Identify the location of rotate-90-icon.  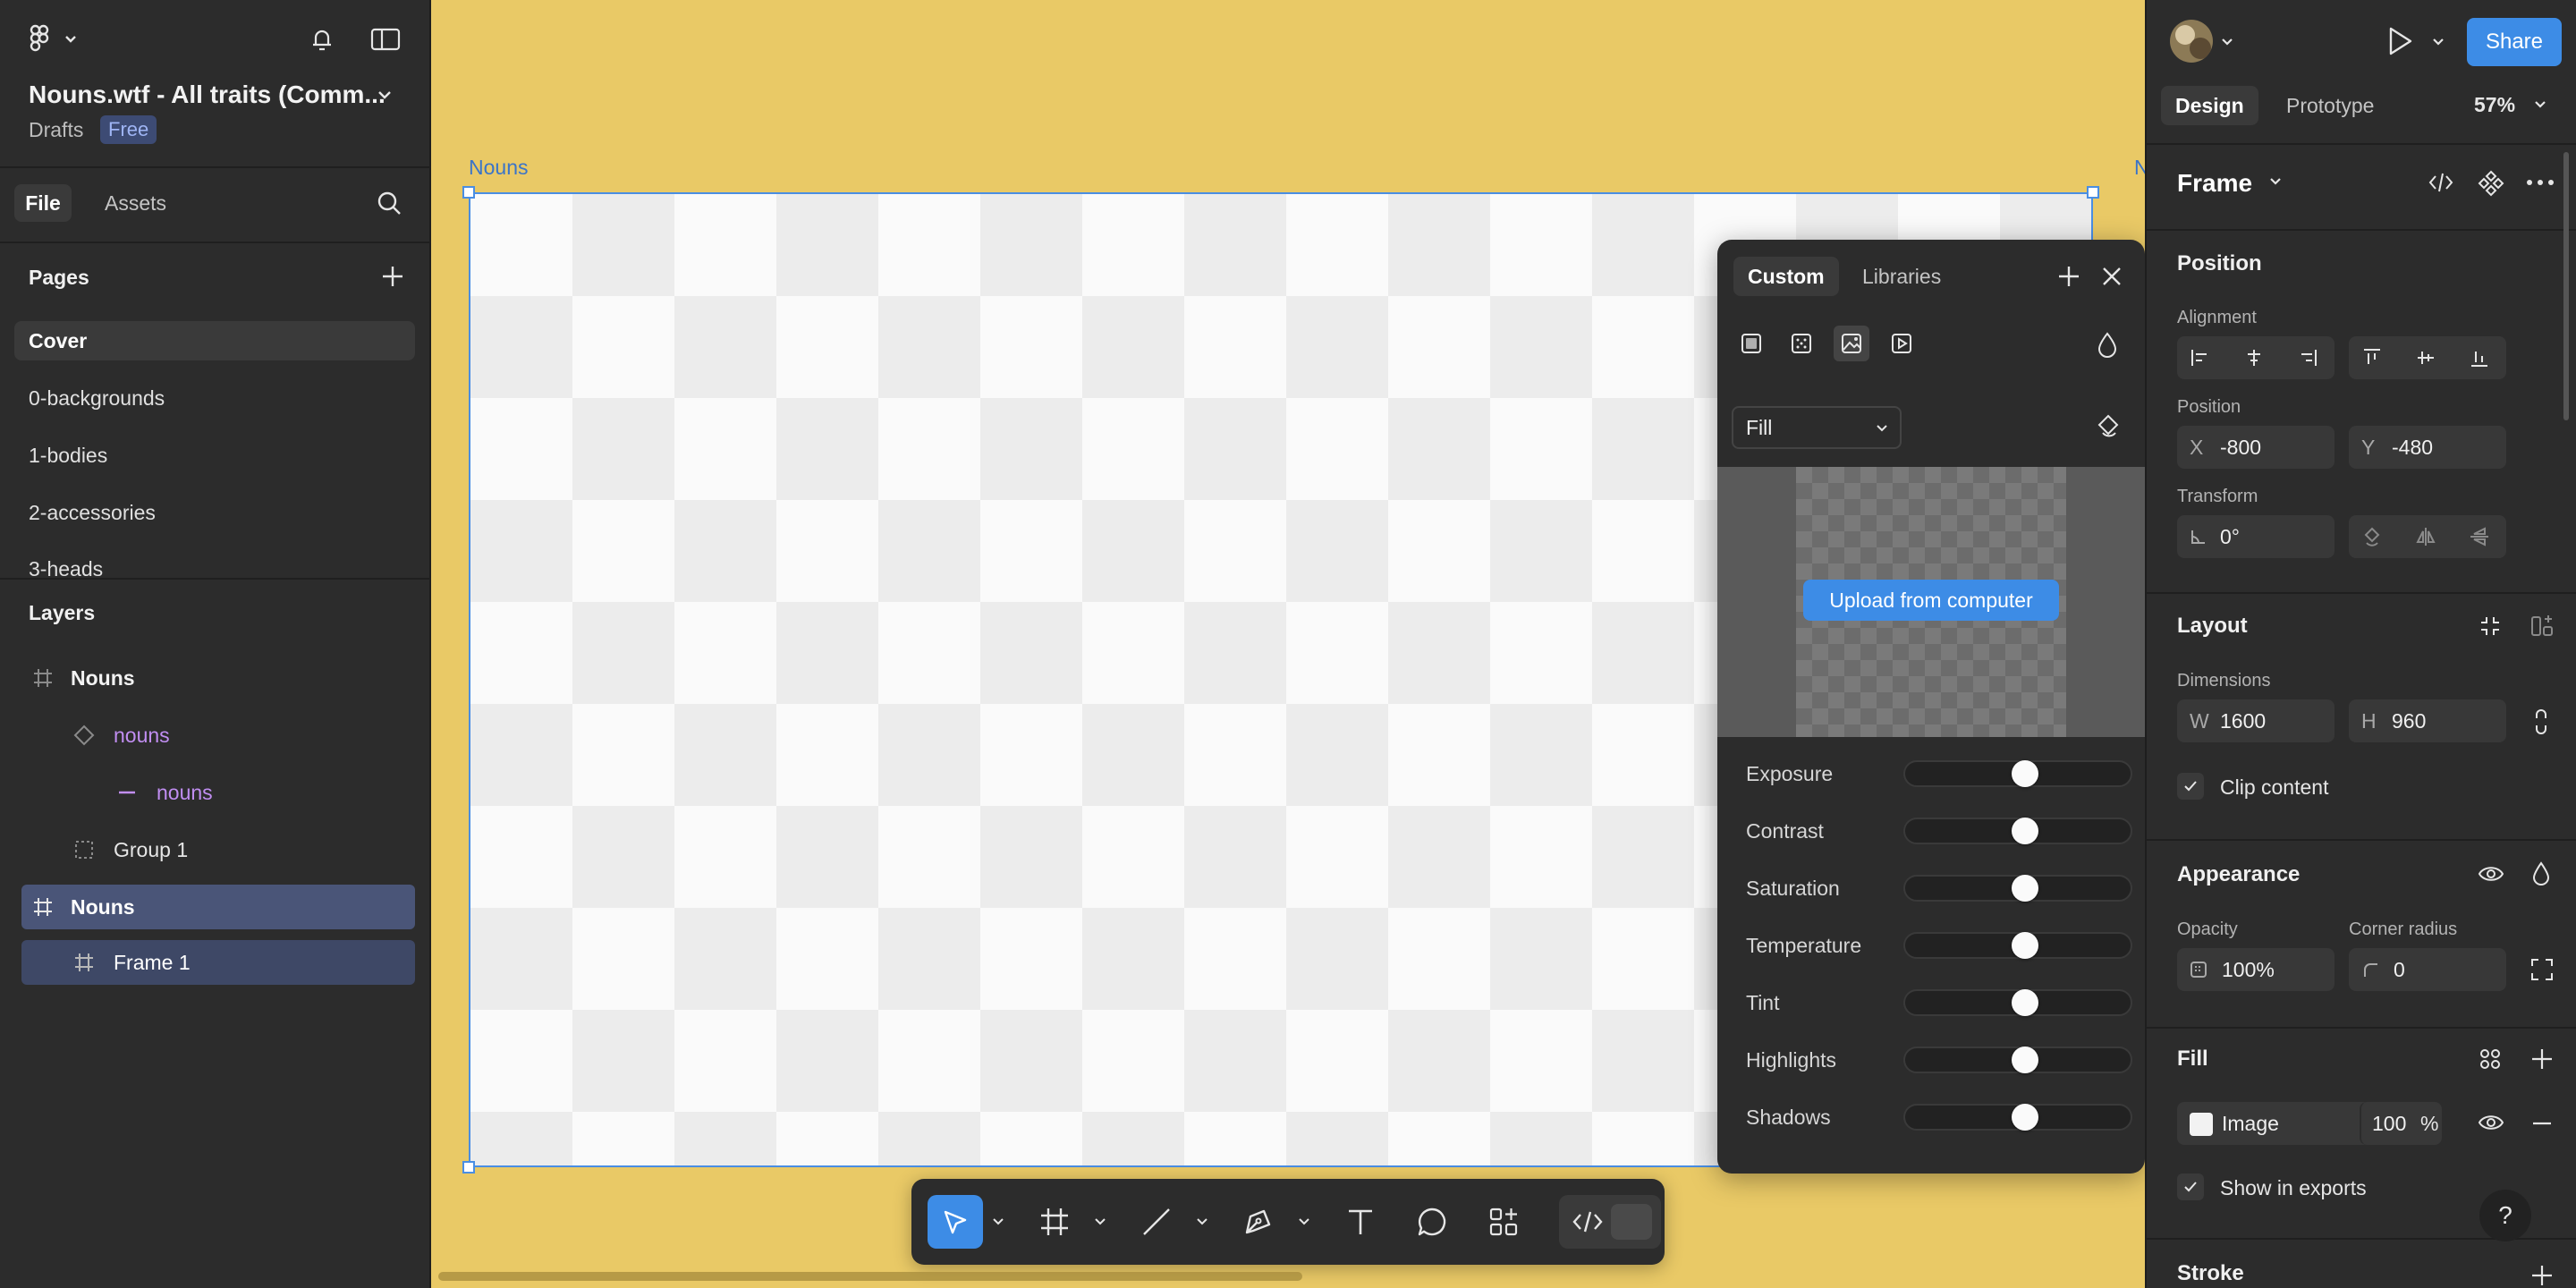
(2372, 536).